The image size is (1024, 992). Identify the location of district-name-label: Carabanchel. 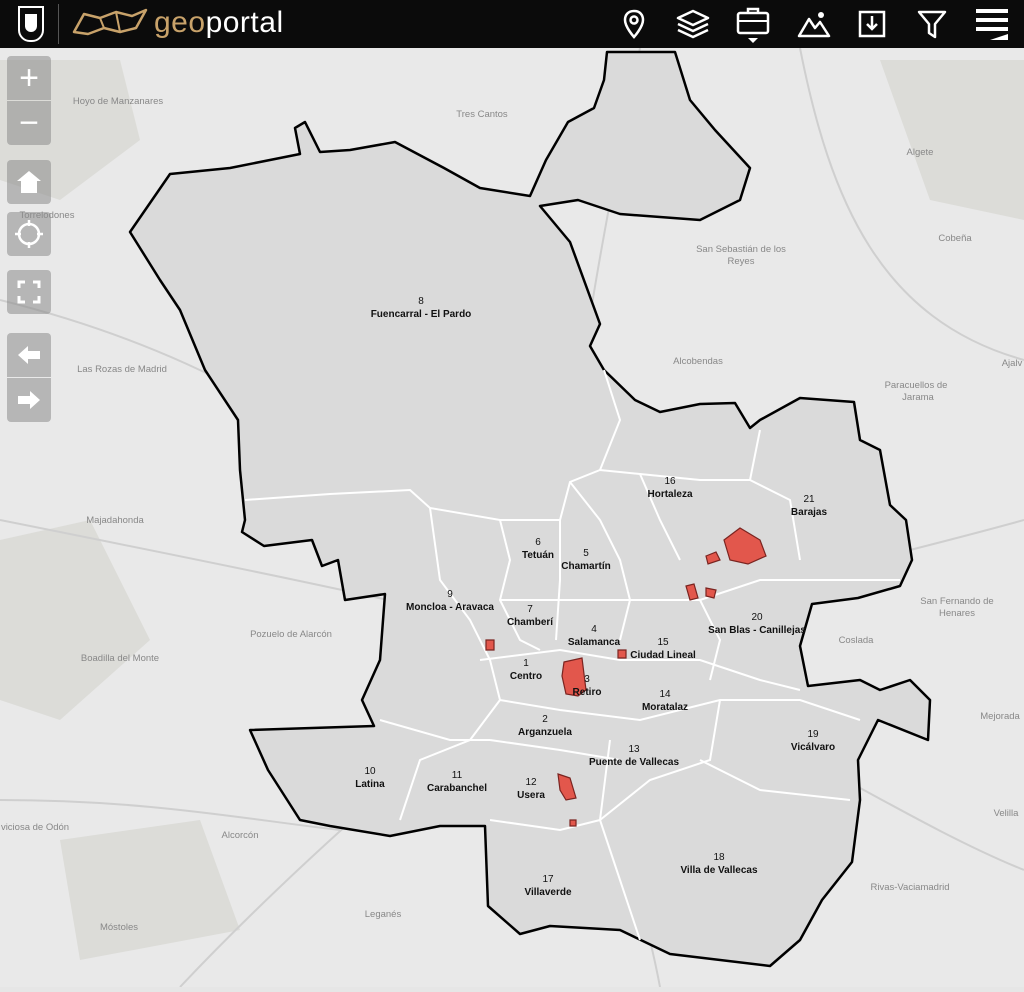
(457, 788).